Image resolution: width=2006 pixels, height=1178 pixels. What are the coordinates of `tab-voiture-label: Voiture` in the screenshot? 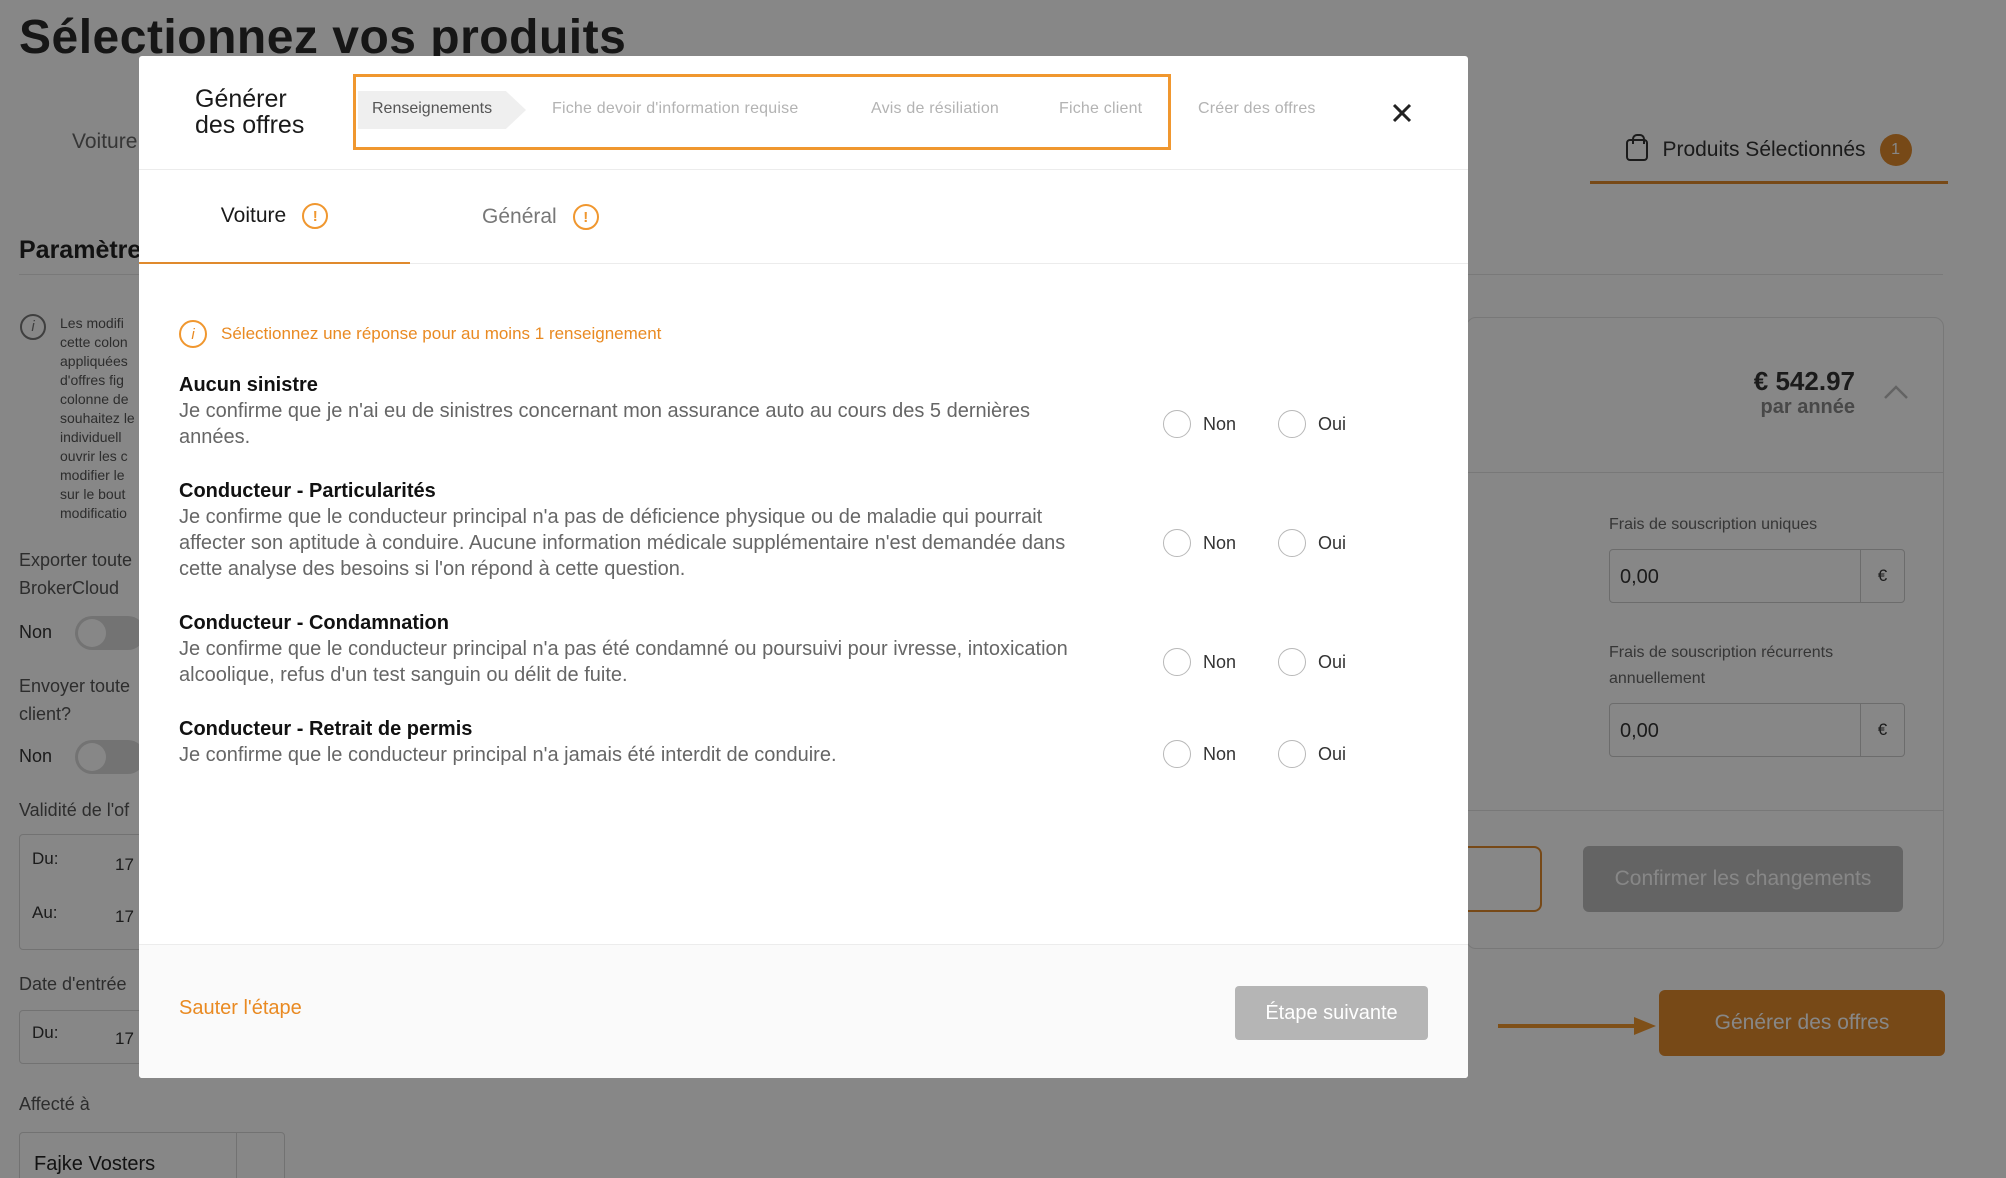 It's located at (253, 215).